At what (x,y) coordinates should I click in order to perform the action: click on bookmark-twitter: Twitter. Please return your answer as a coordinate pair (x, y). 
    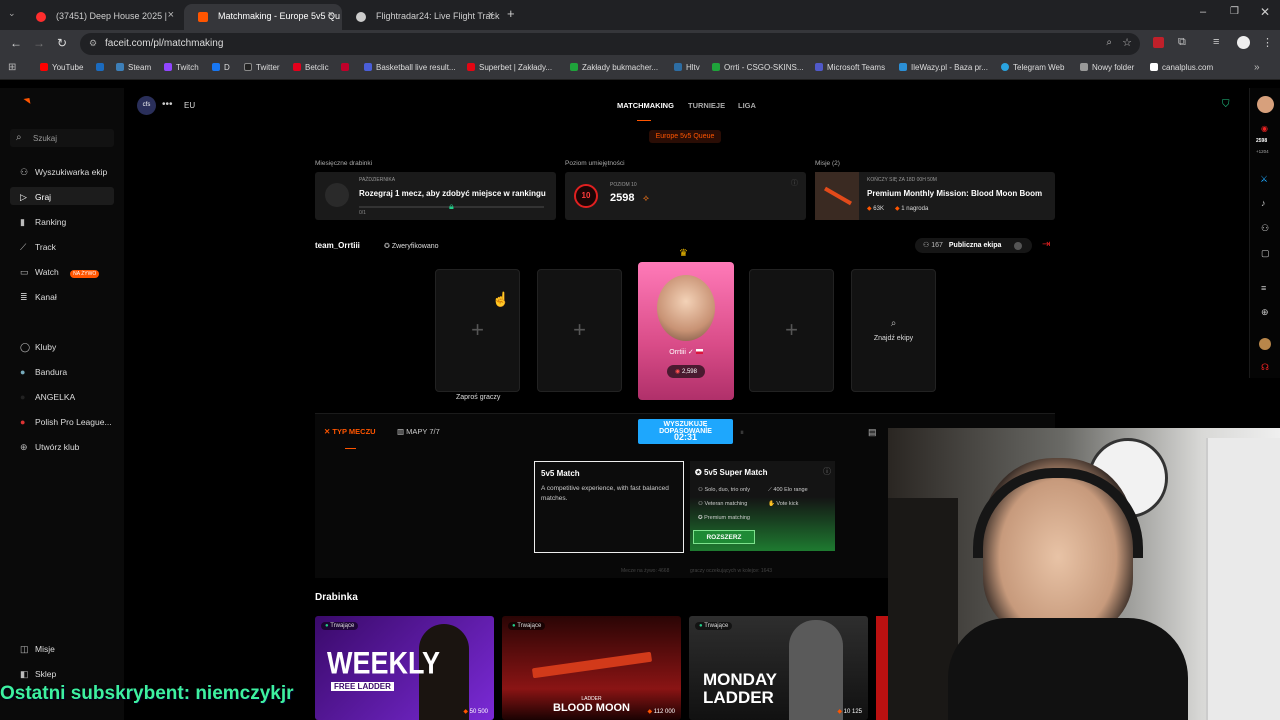
    Looking at the image, I should click on (262, 67).